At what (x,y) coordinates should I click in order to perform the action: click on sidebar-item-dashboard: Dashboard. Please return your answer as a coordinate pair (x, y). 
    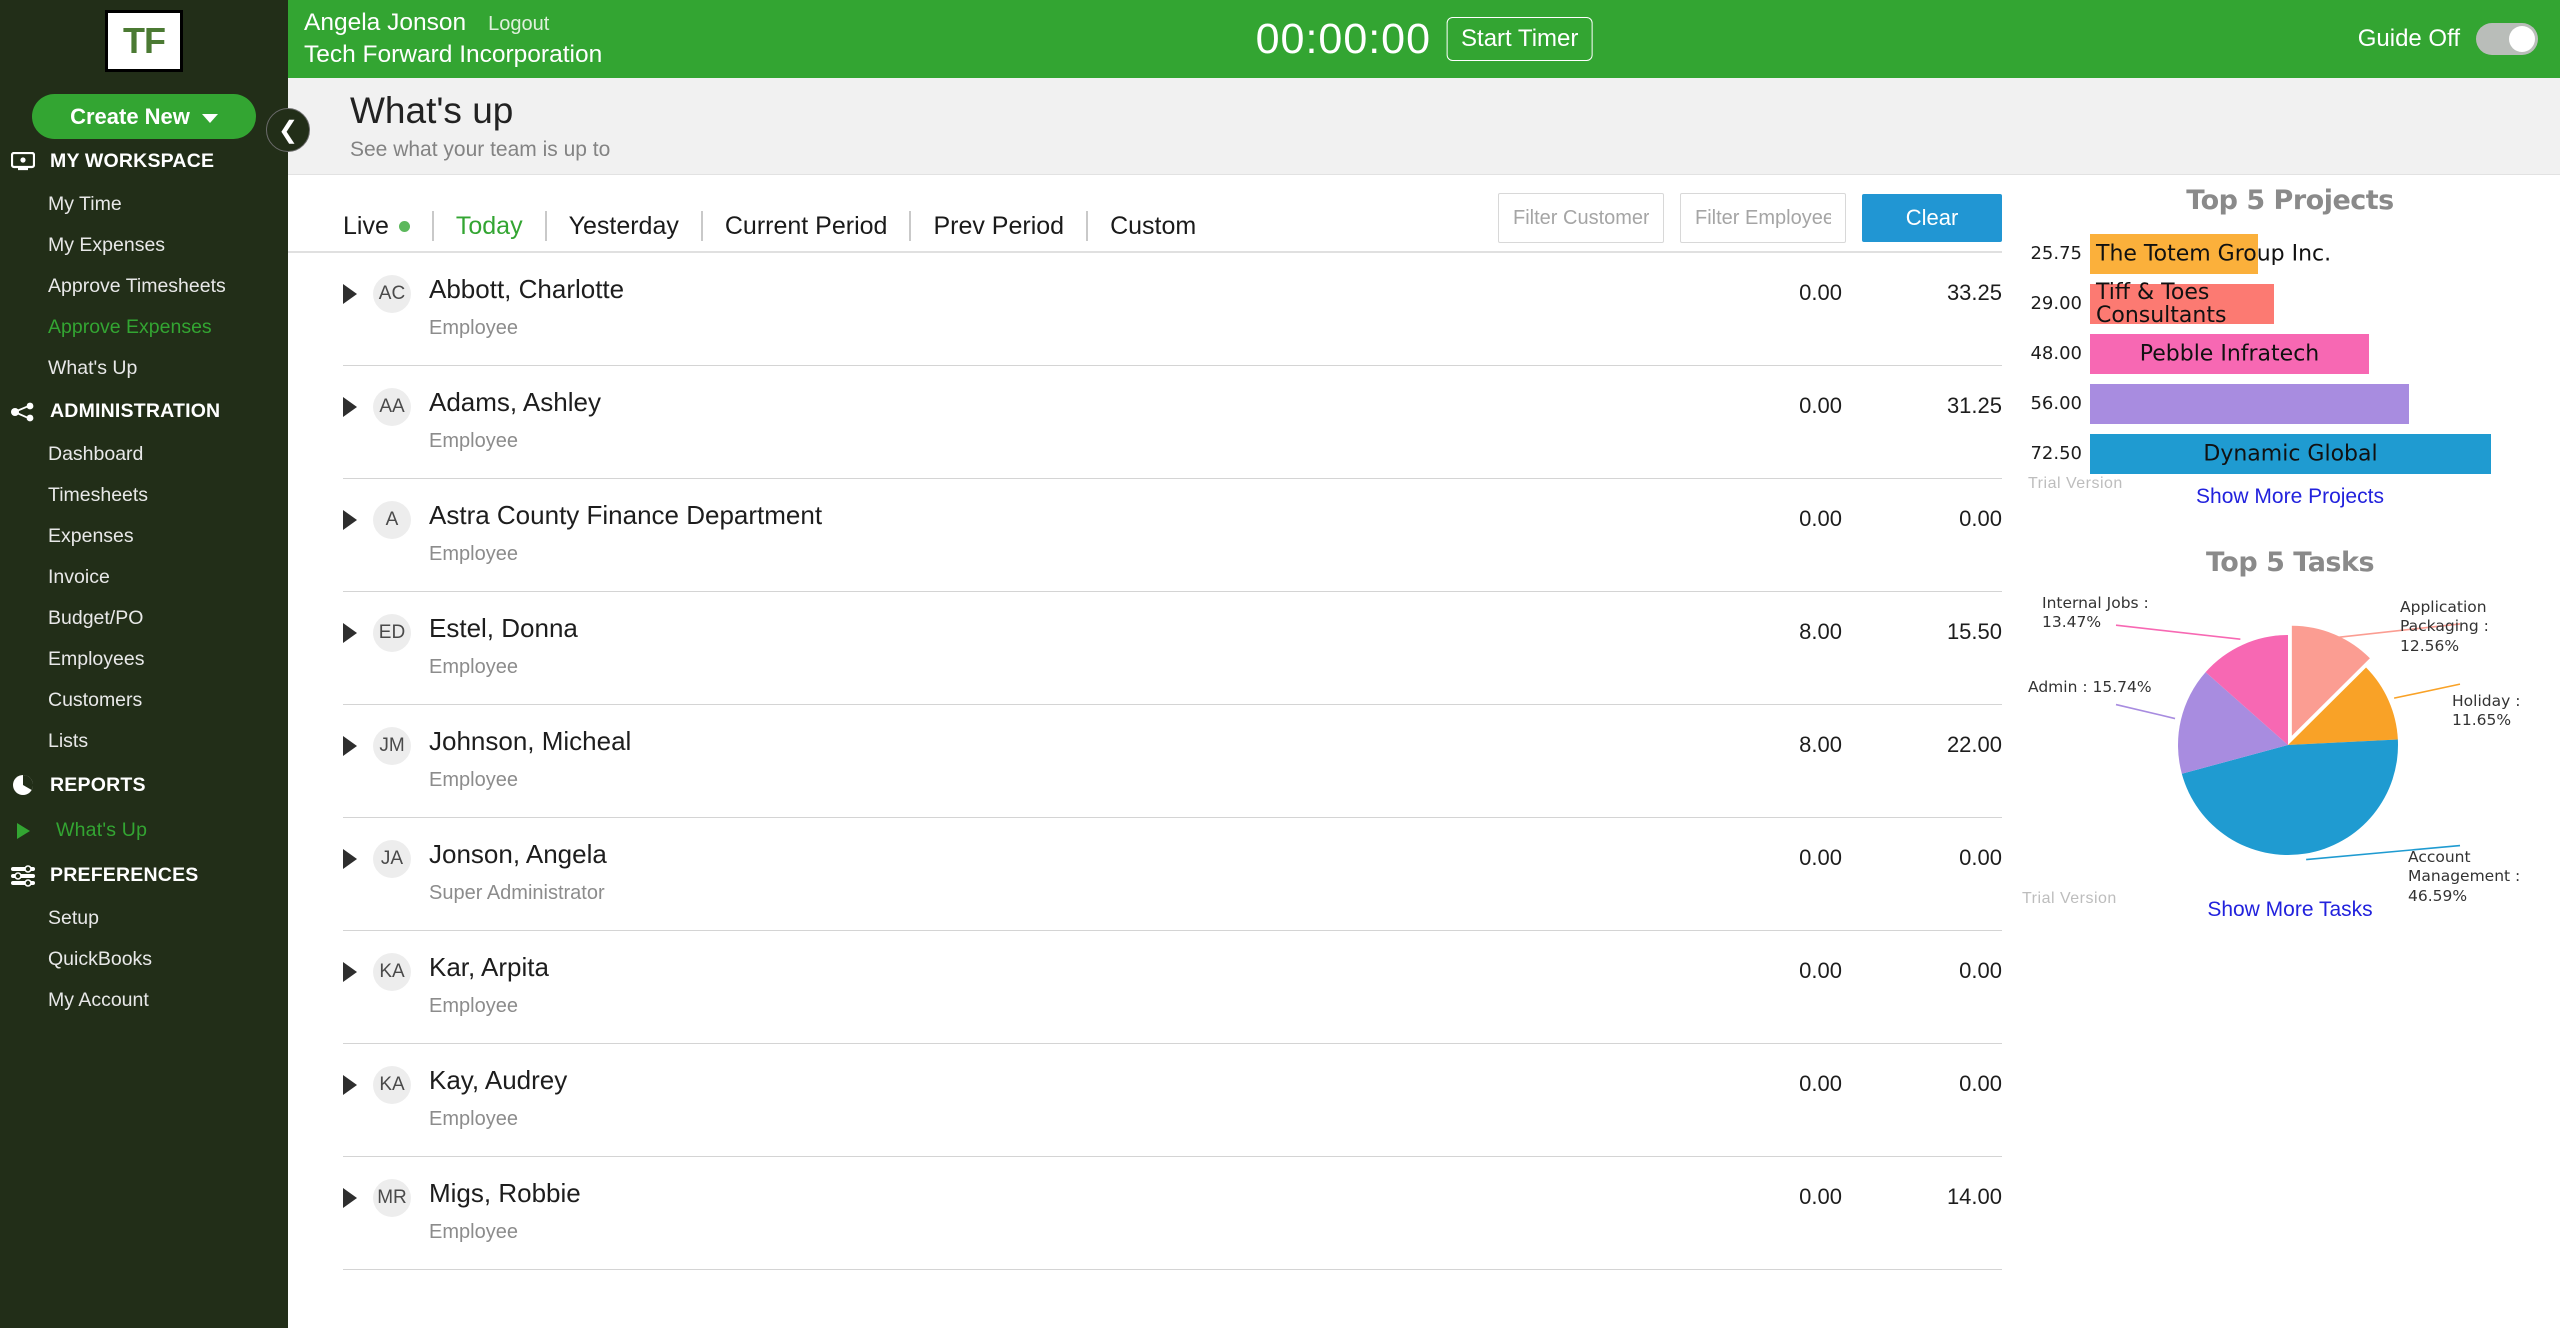
    Looking at the image, I should click on (144, 454).